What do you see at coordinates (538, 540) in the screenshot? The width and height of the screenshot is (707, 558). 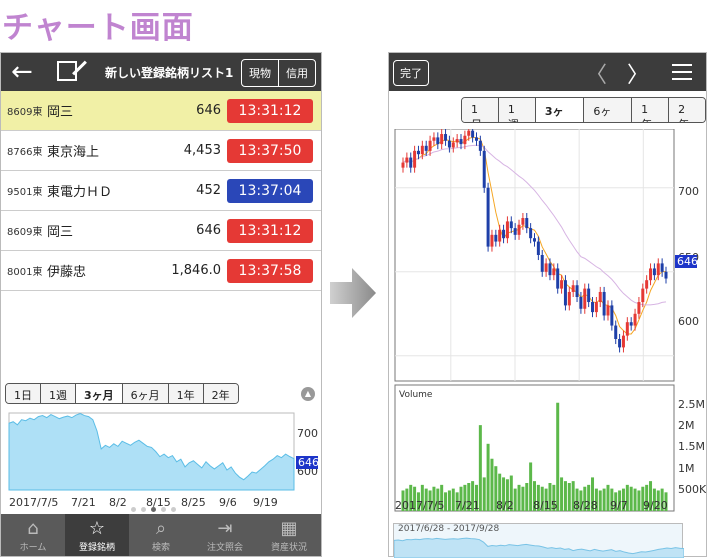 I see `range-selector: 2017/6/28 - 2017/9/28` at bounding box center [538, 540].